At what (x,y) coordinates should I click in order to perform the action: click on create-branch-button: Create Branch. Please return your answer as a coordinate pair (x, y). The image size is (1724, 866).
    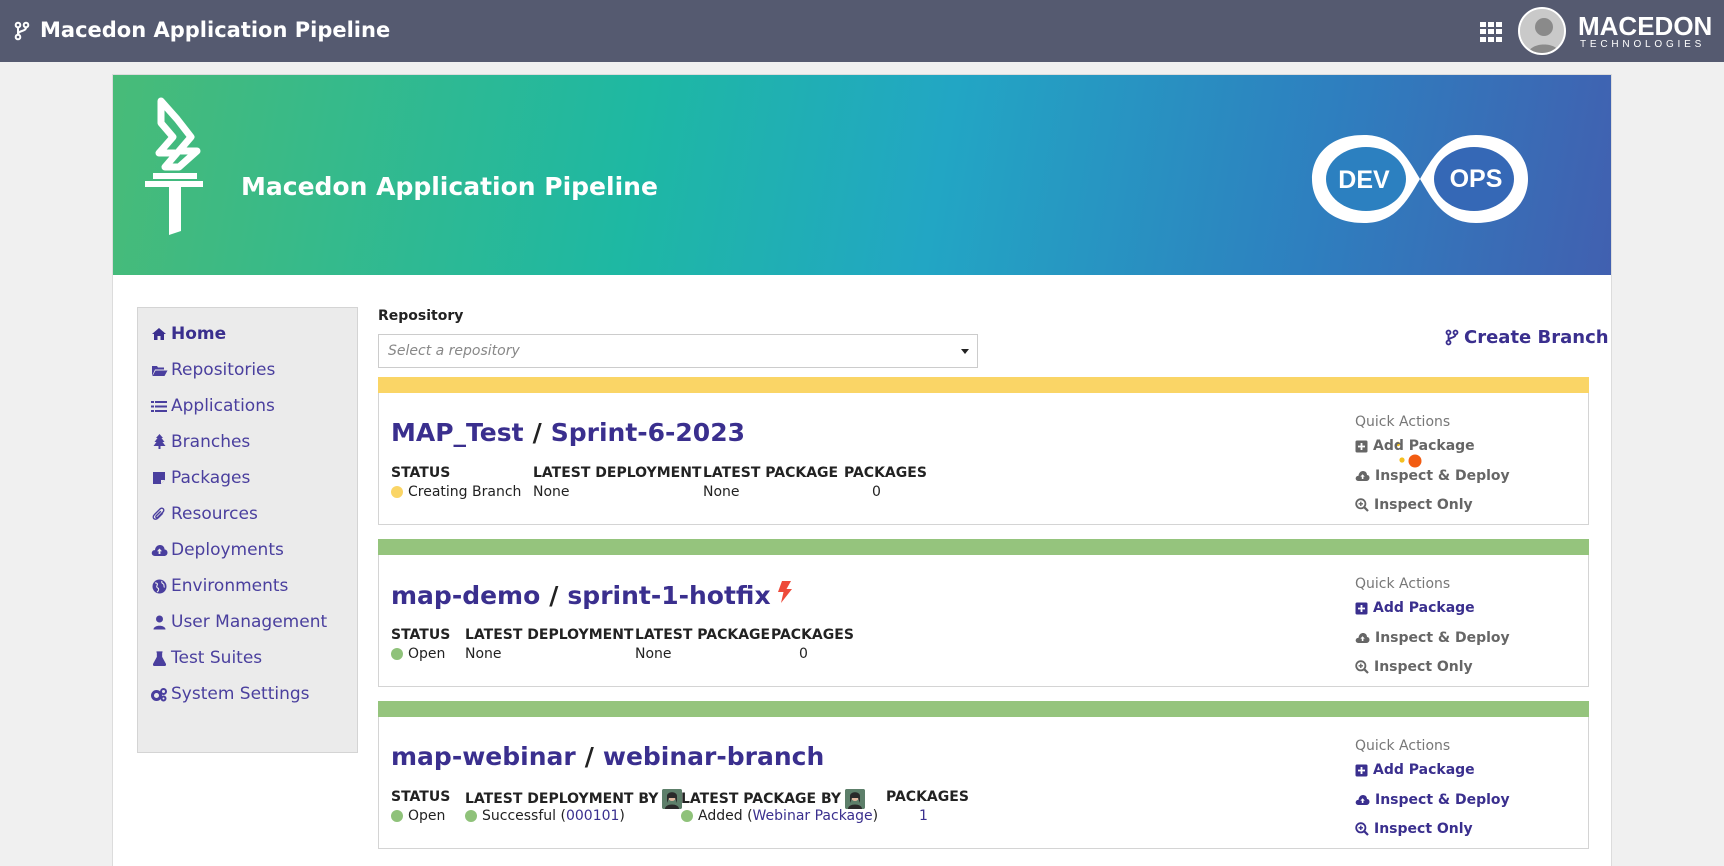
    Looking at the image, I should click on (1527, 337).